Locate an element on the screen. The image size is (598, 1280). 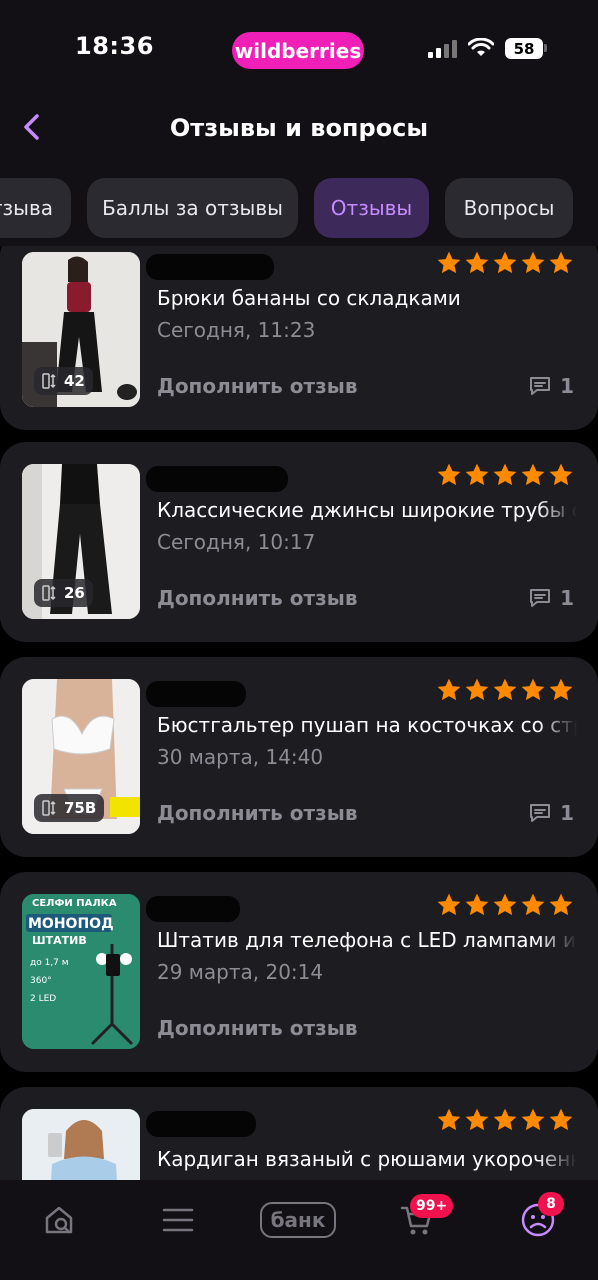
comments-count: 1 is located at coordinates (567, 386).